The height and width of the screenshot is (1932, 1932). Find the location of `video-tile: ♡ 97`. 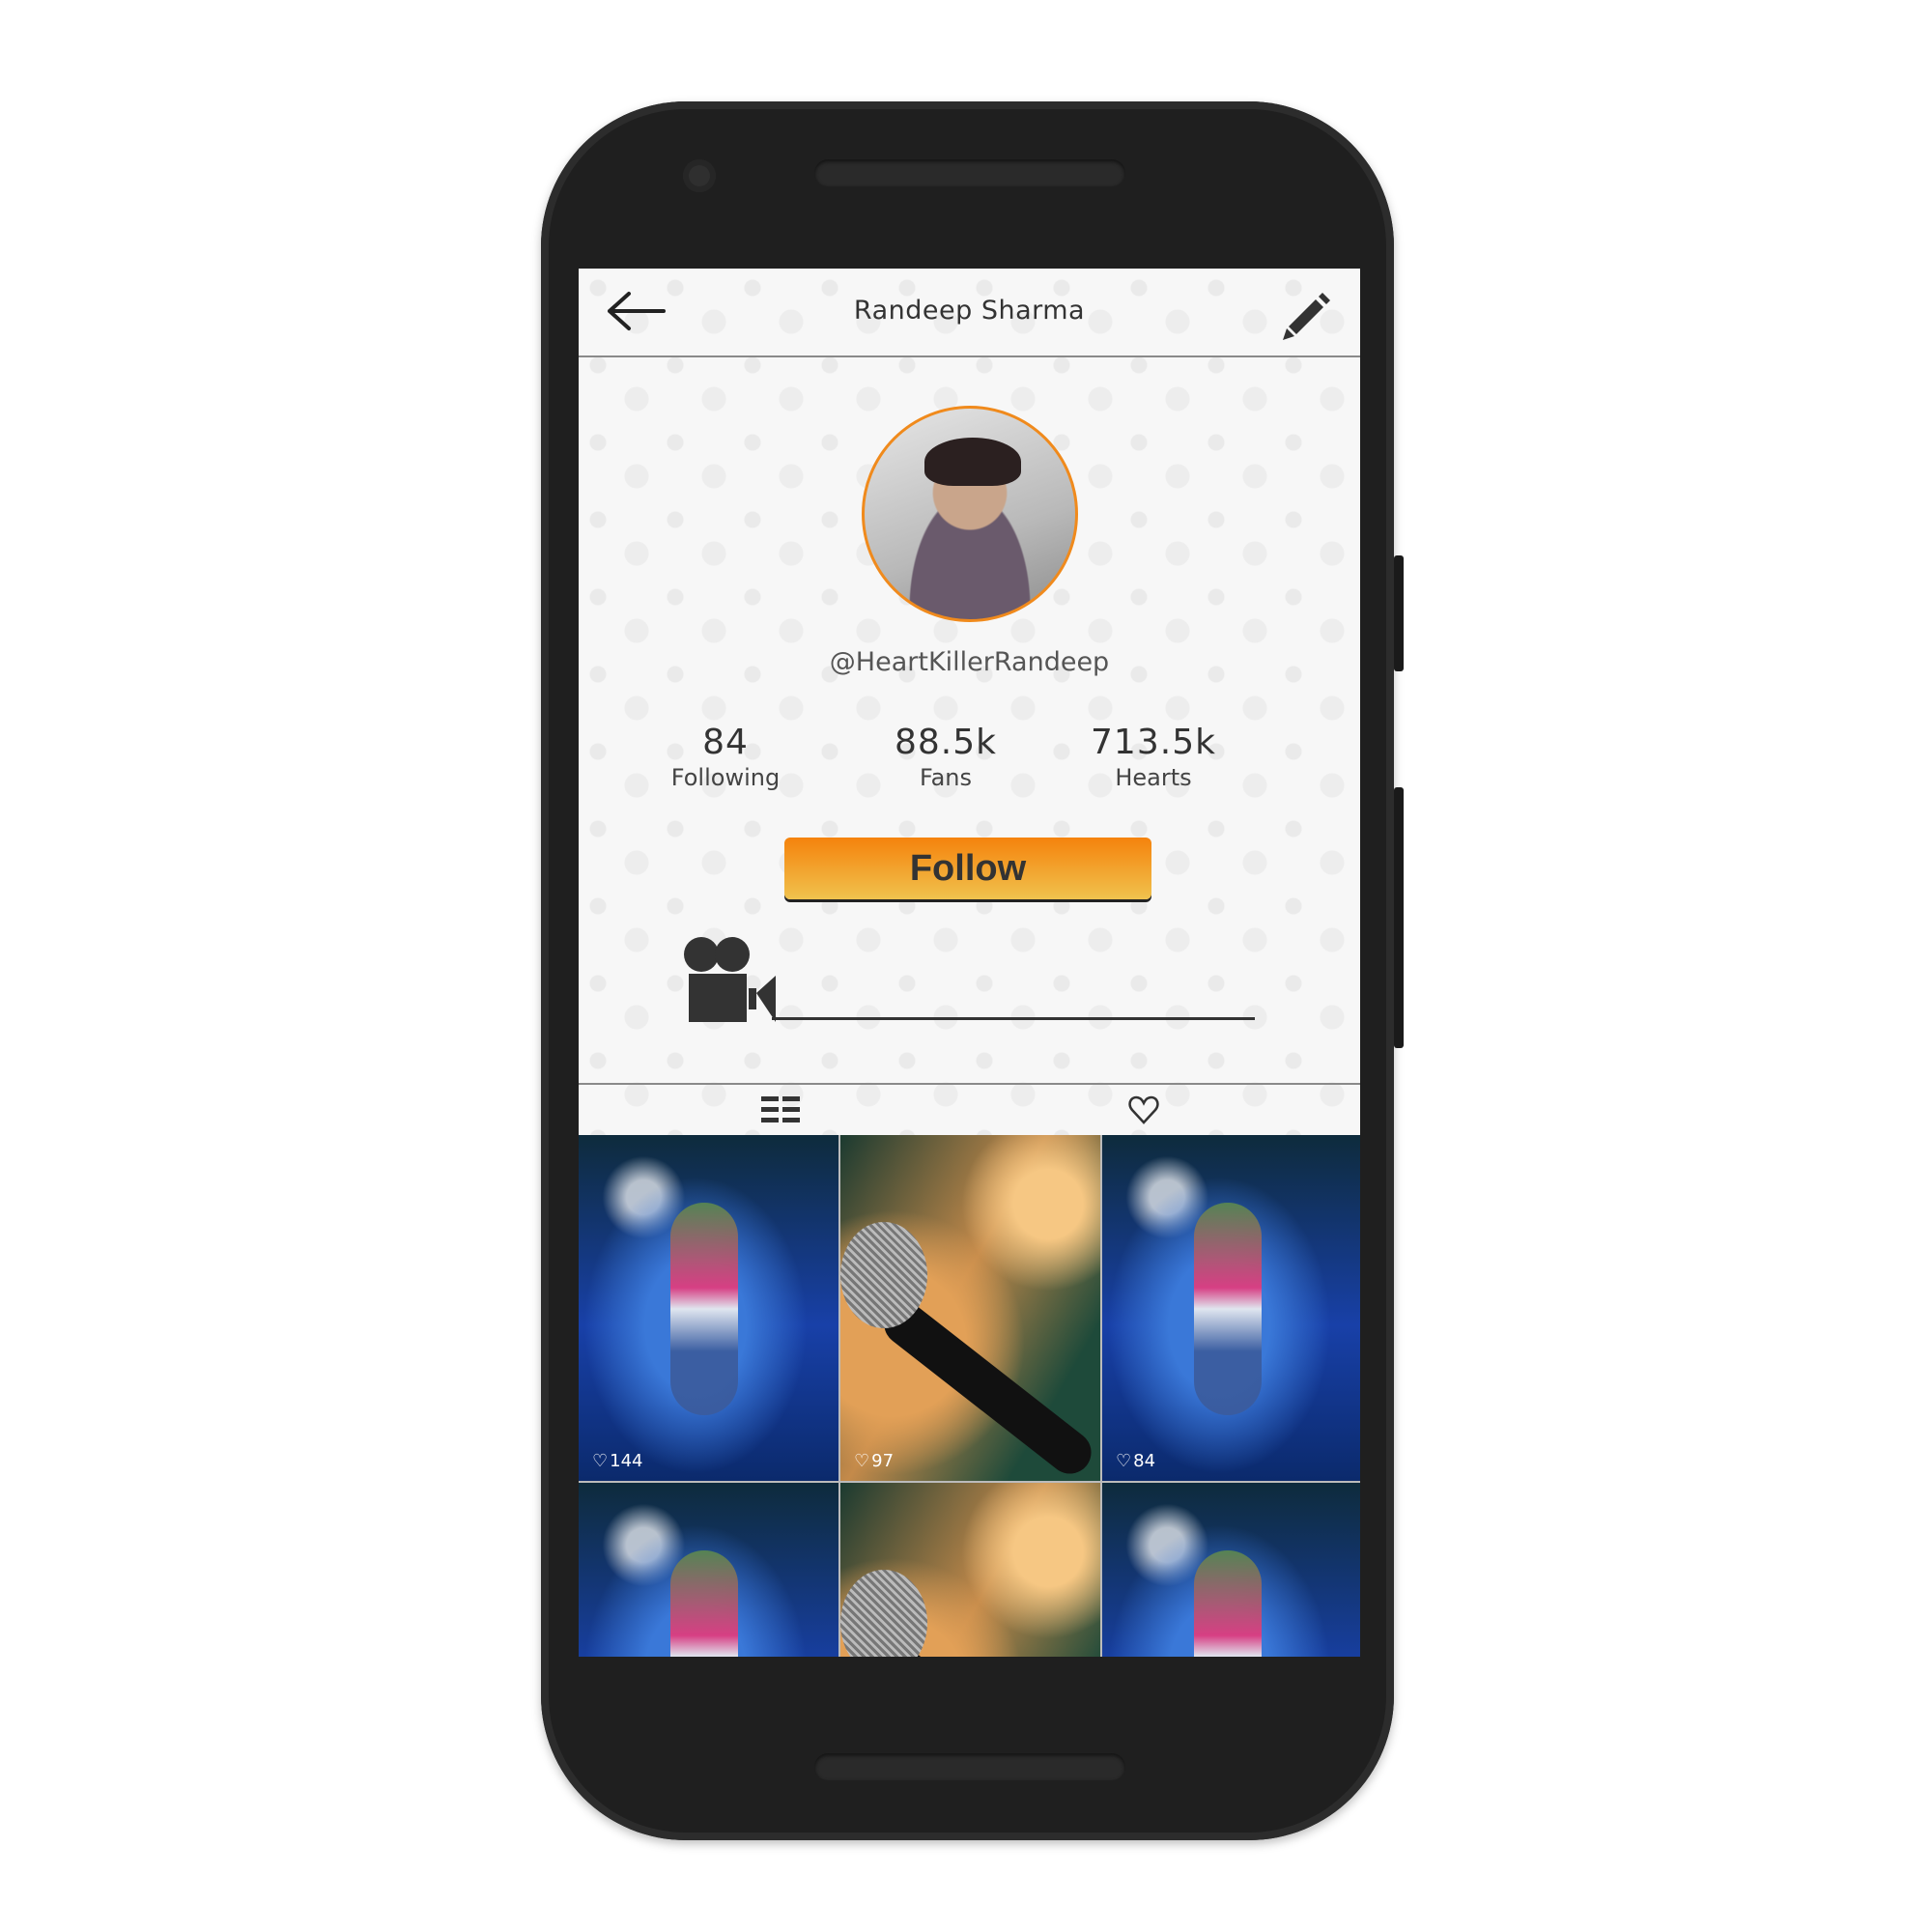

video-tile: ♡ 97 is located at coordinates (970, 1308).